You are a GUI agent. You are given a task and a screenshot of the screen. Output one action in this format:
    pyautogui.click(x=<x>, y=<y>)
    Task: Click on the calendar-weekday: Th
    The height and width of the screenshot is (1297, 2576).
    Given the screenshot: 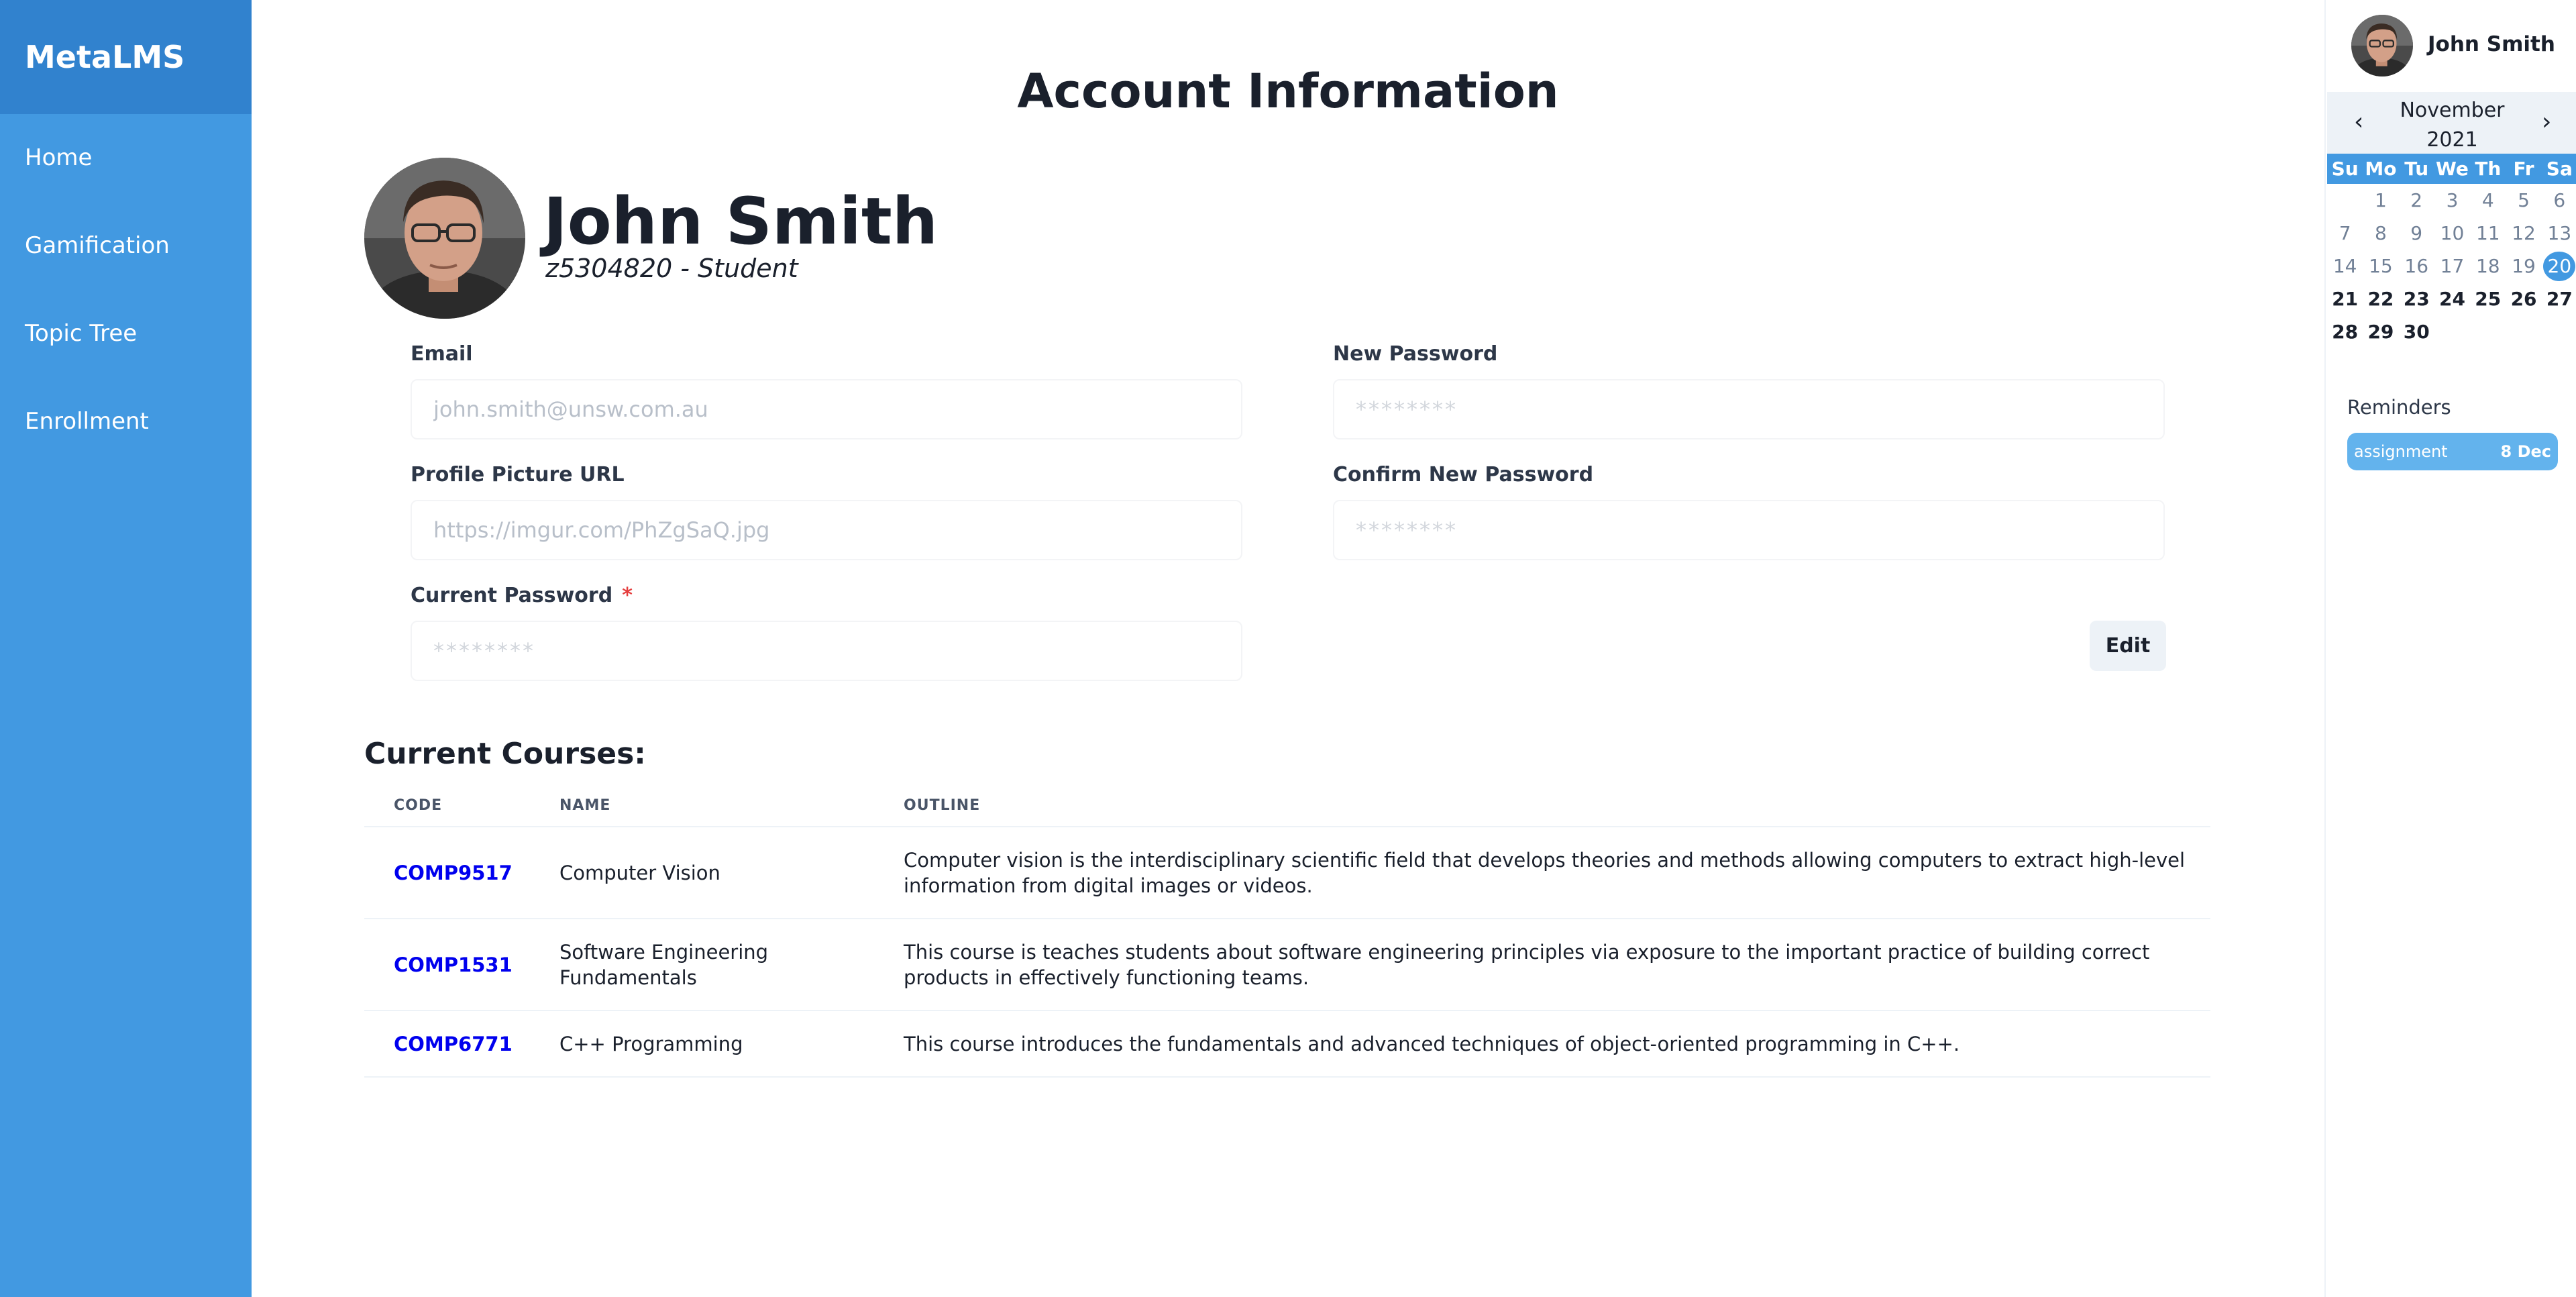 What is the action you would take?
    pyautogui.click(x=2488, y=169)
    